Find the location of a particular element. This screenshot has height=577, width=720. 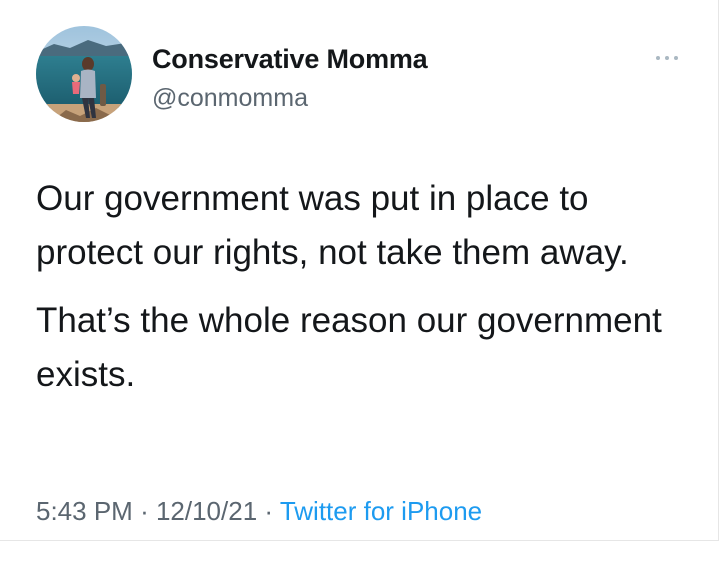

tweet-time: 5:43 PM is located at coordinates (84, 511).